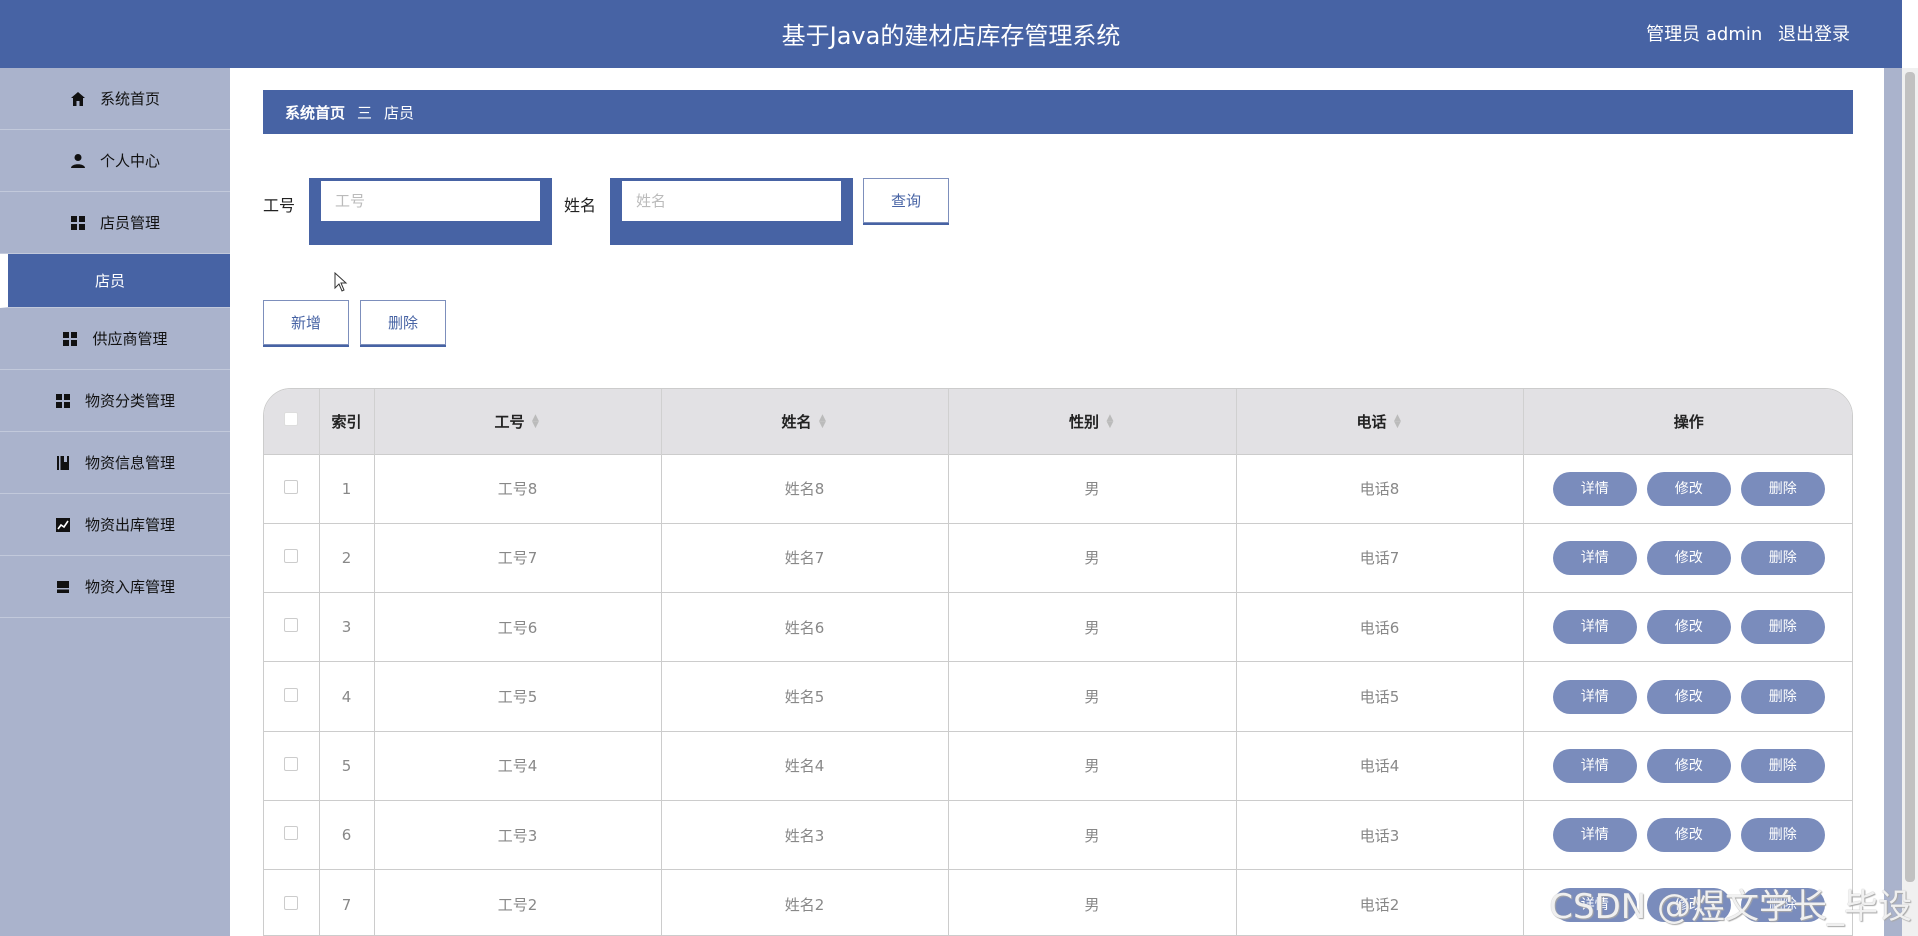 This screenshot has width=1918, height=936. What do you see at coordinates (115, 525) in the screenshot?
I see `sidebar-item-outbound: 物资出库管理` at bounding box center [115, 525].